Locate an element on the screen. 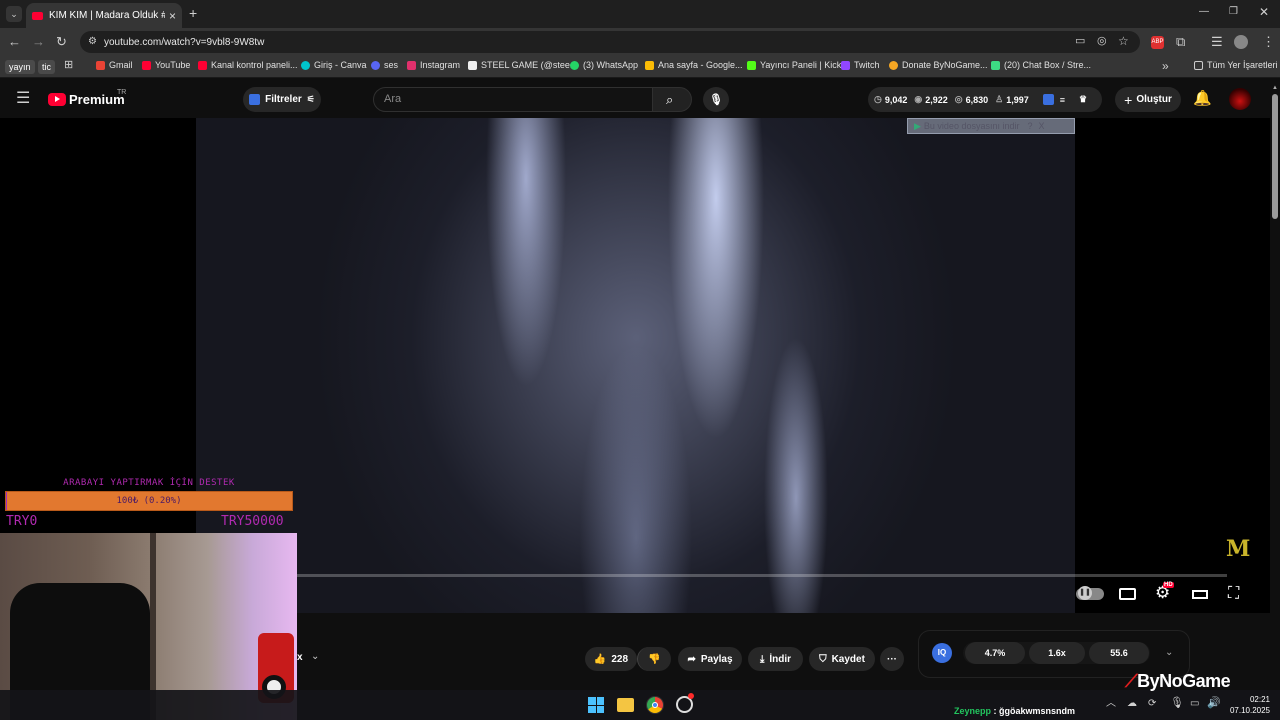 This screenshot has width=1280, height=720. bookmark-twitch: Twitch is located at coordinates (860, 65).